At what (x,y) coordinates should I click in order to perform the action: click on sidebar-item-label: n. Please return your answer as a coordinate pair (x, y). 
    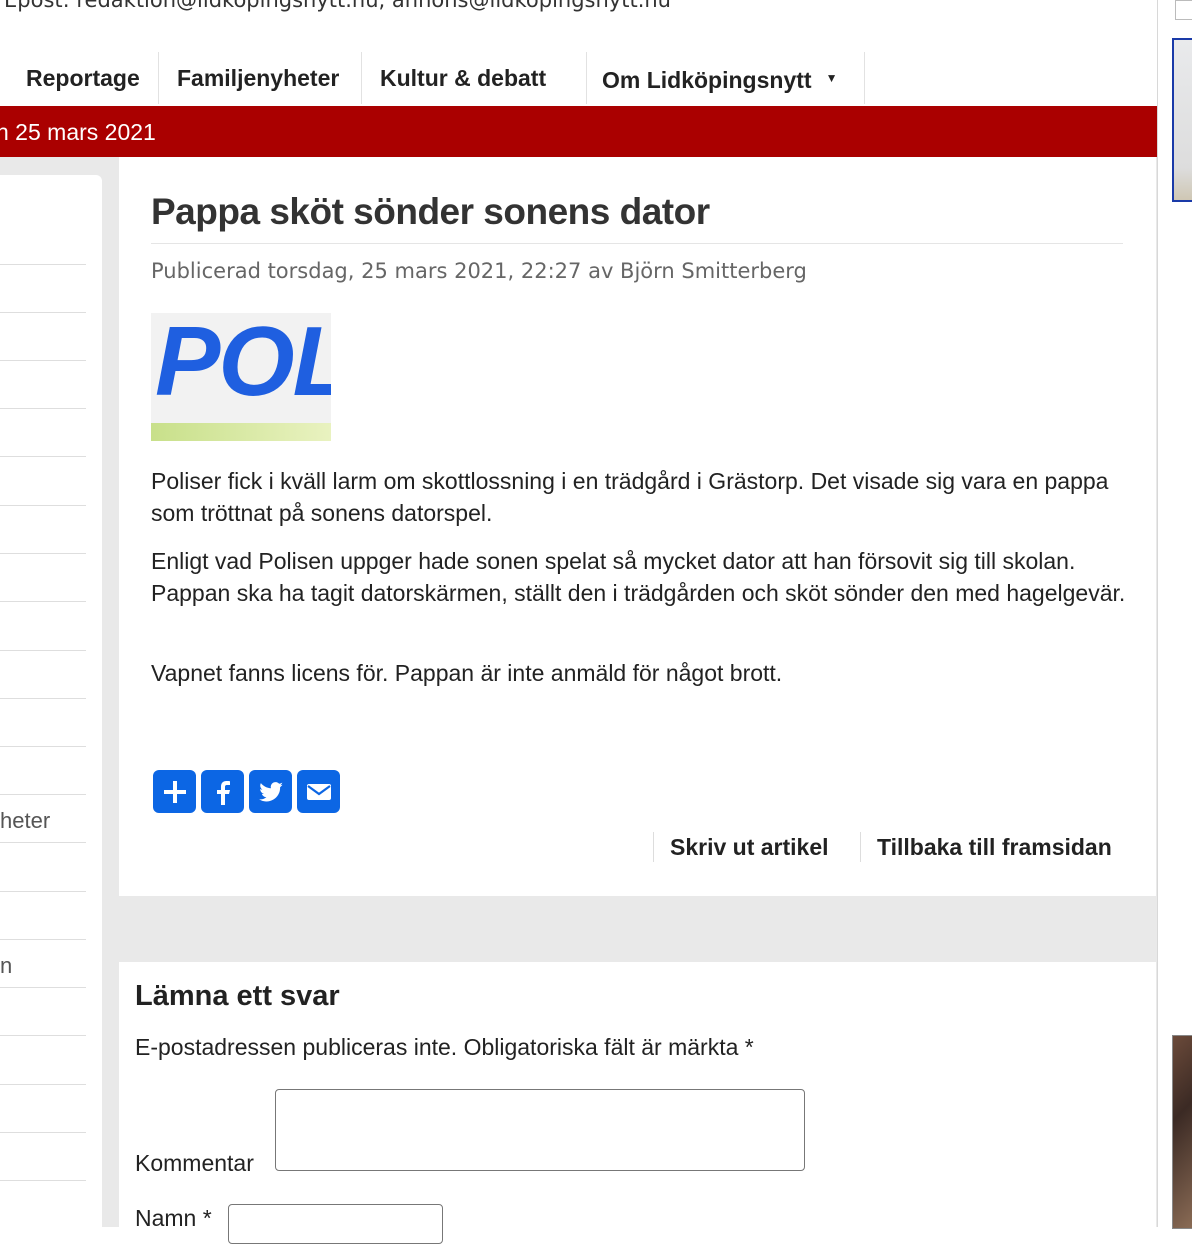
    Looking at the image, I should click on (6, 966).